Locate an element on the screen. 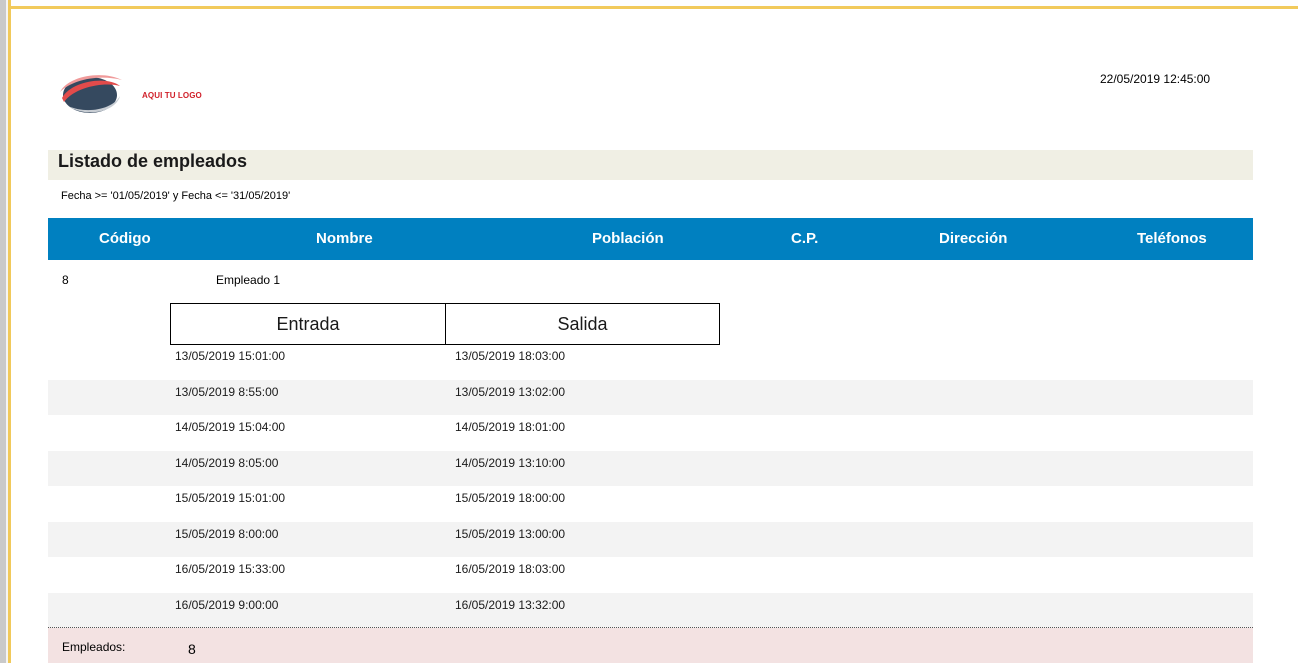  entrada-cell: 15/05/2019 15:01:00 is located at coordinates (230, 498).